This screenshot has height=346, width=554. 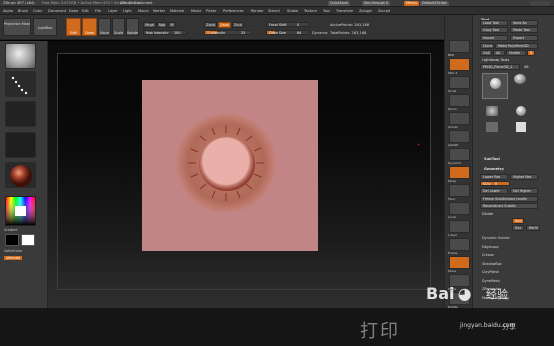 I want to click on r-button: R, so click(x=531, y=53).